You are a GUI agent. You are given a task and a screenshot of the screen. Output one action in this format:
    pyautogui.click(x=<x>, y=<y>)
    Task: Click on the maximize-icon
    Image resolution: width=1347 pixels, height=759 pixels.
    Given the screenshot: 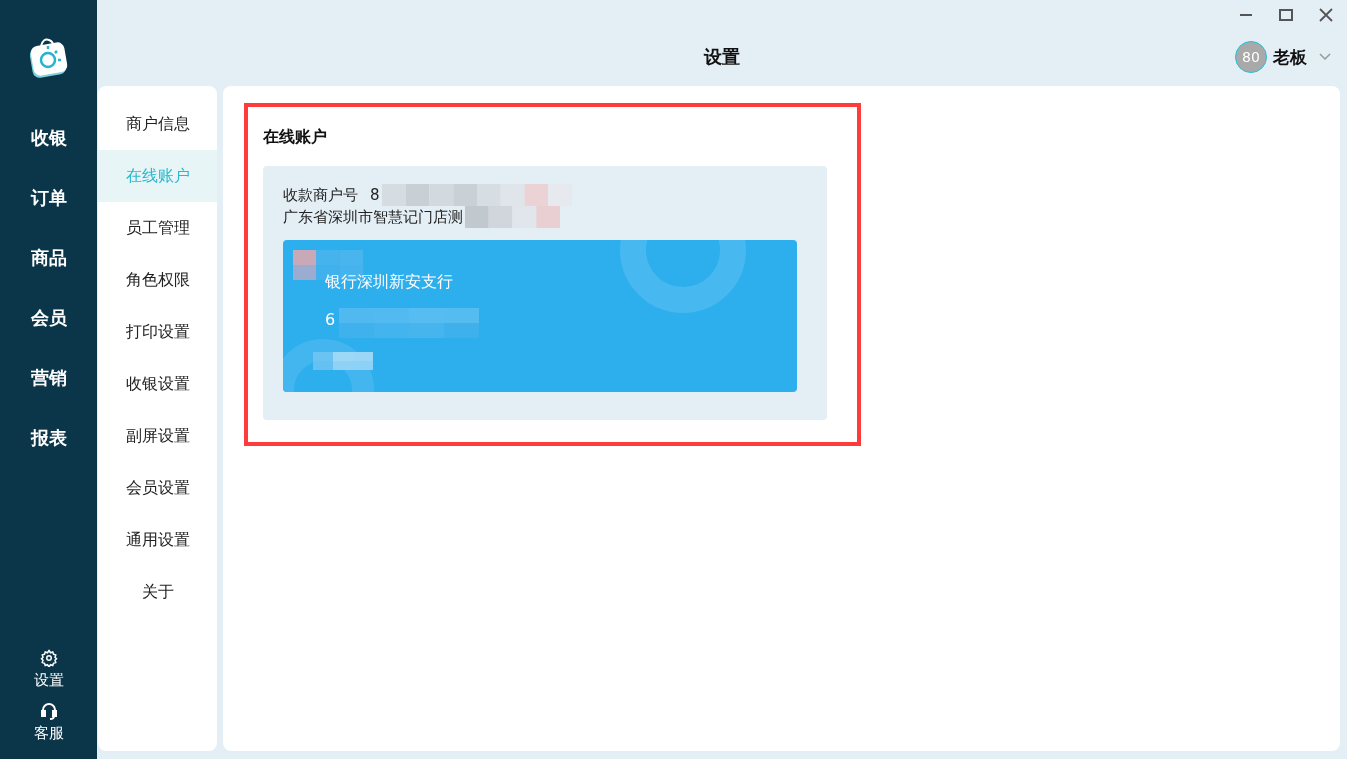 What is the action you would take?
    pyautogui.click(x=1286, y=15)
    